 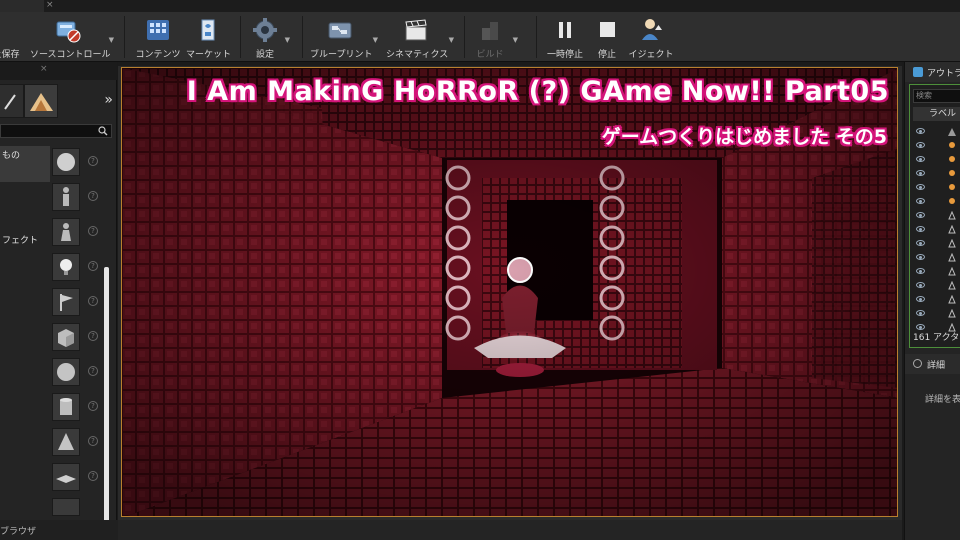 I want to click on cinematics-button: シネマティクス ▼, so click(x=420, y=37).